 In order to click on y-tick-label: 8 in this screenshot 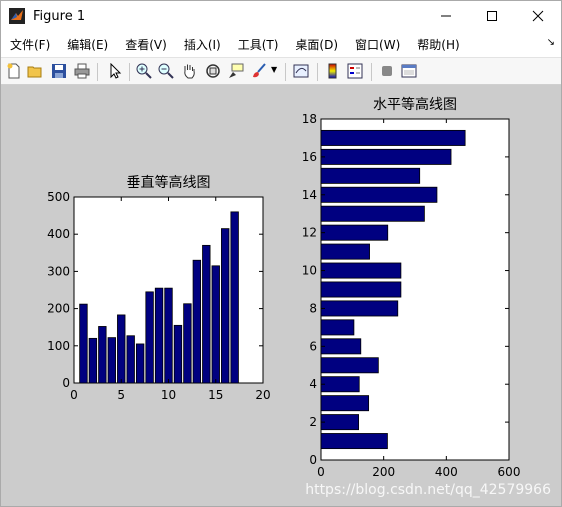, I will do `click(313, 308)`.